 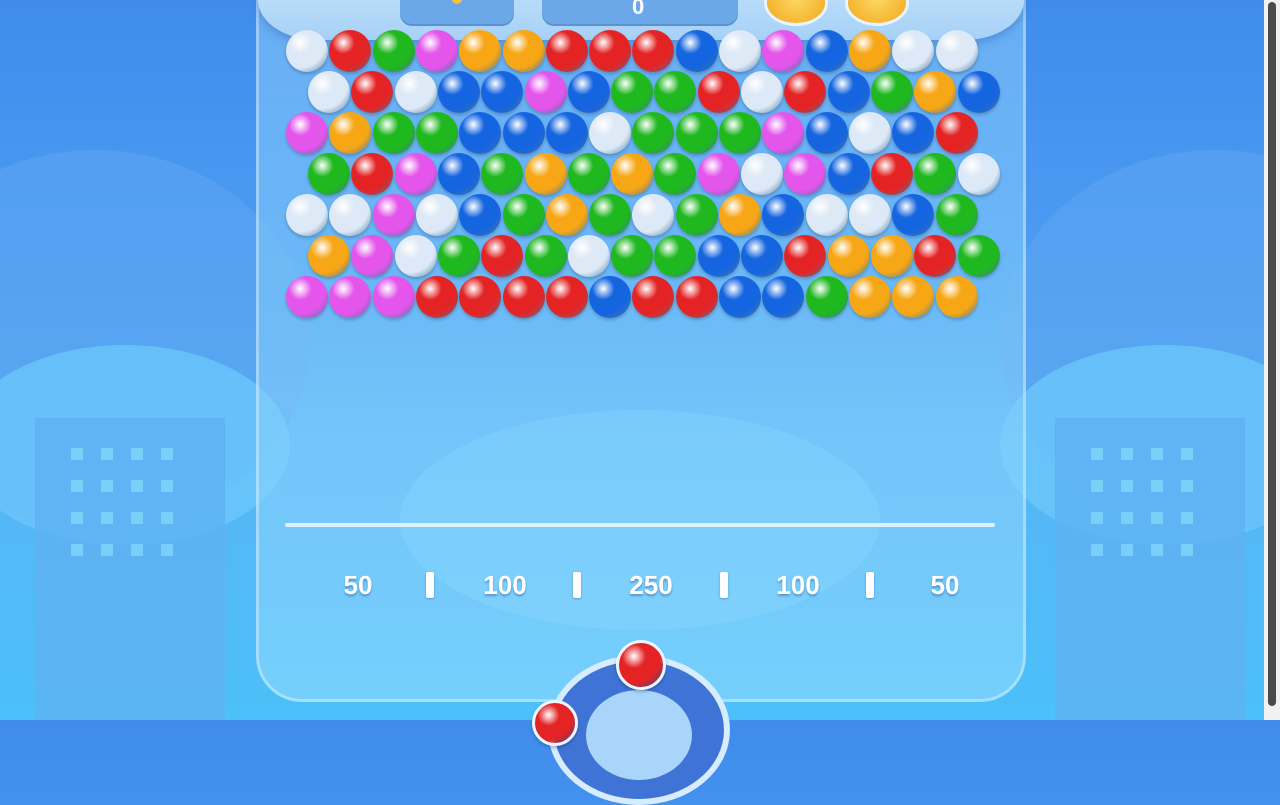 I want to click on page-scrollbar, so click(x=1272, y=360).